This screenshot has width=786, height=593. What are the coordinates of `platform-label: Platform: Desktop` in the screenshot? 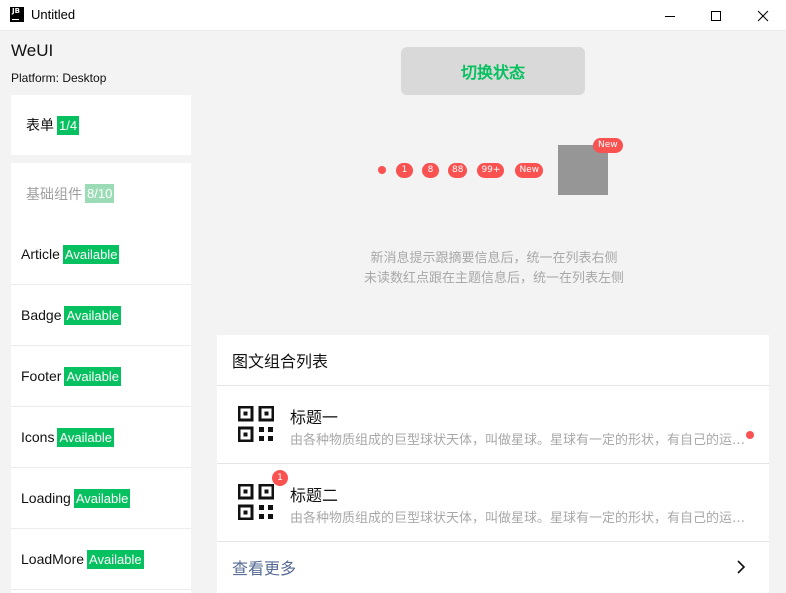 It's located at (59, 78).